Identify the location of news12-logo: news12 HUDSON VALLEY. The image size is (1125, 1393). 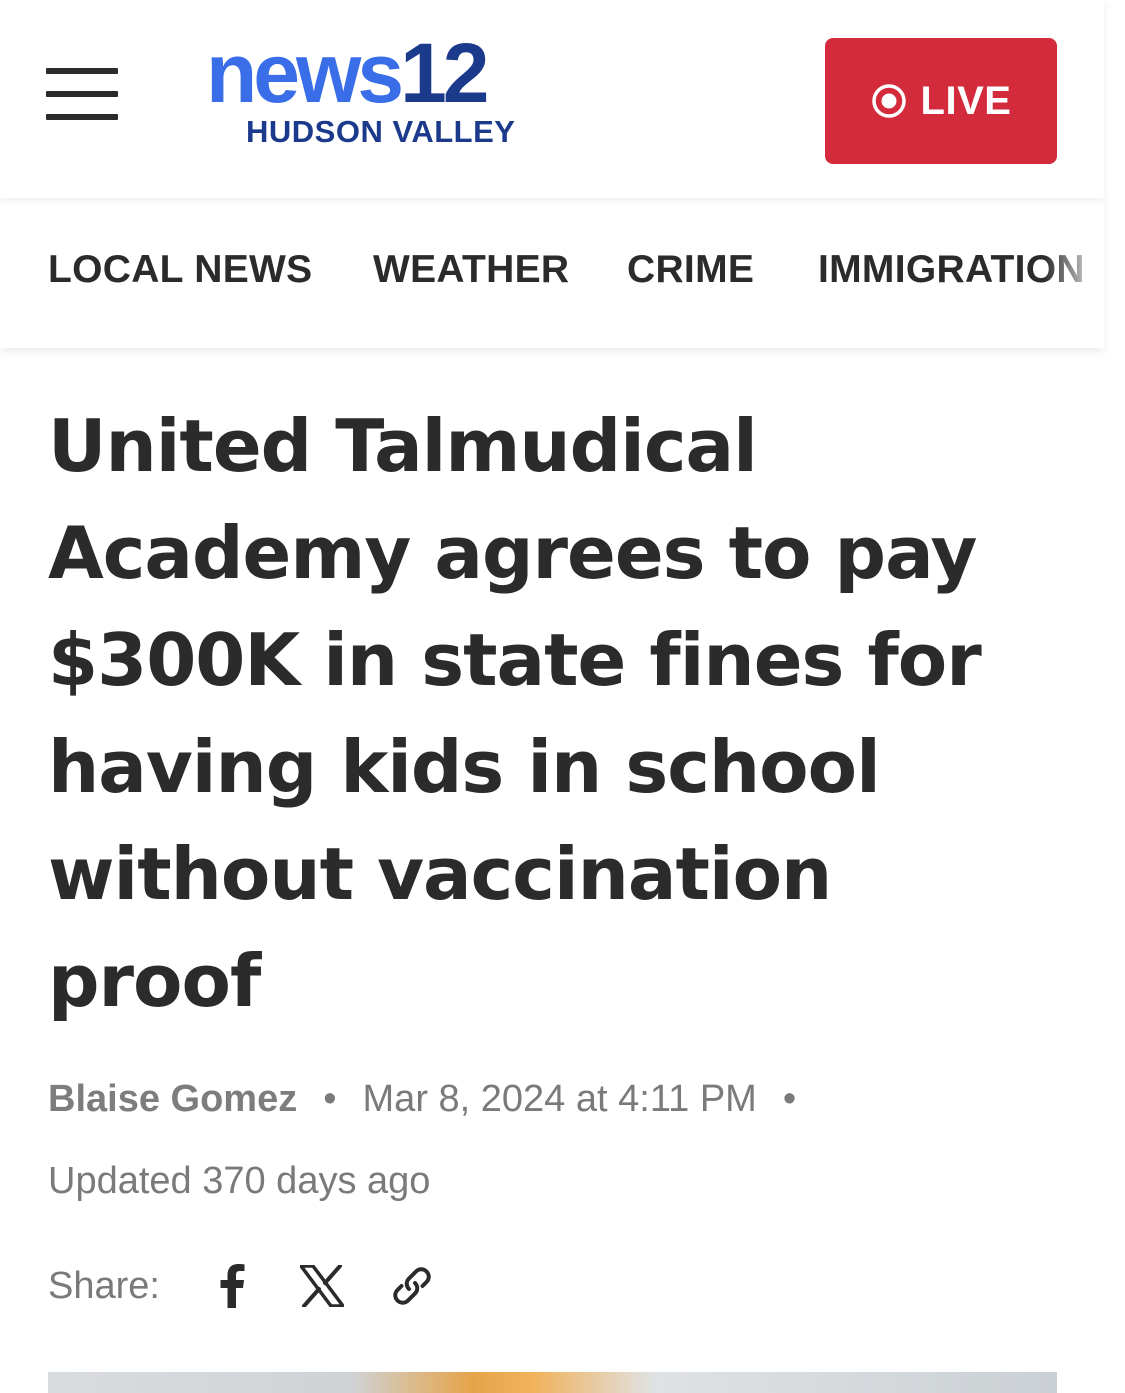
(376, 93).